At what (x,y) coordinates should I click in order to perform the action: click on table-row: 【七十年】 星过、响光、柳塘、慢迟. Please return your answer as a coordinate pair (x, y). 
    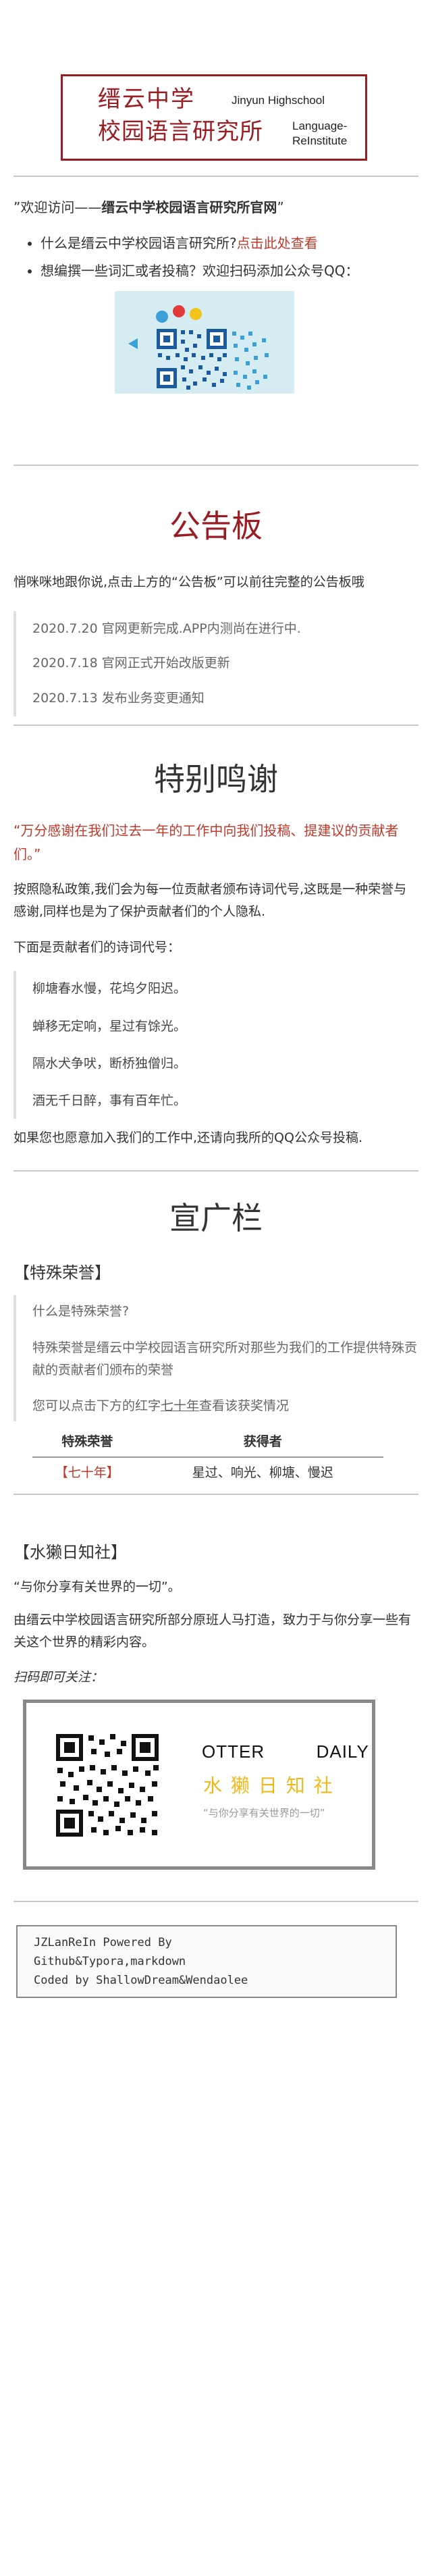
    Looking at the image, I should click on (207, 1472).